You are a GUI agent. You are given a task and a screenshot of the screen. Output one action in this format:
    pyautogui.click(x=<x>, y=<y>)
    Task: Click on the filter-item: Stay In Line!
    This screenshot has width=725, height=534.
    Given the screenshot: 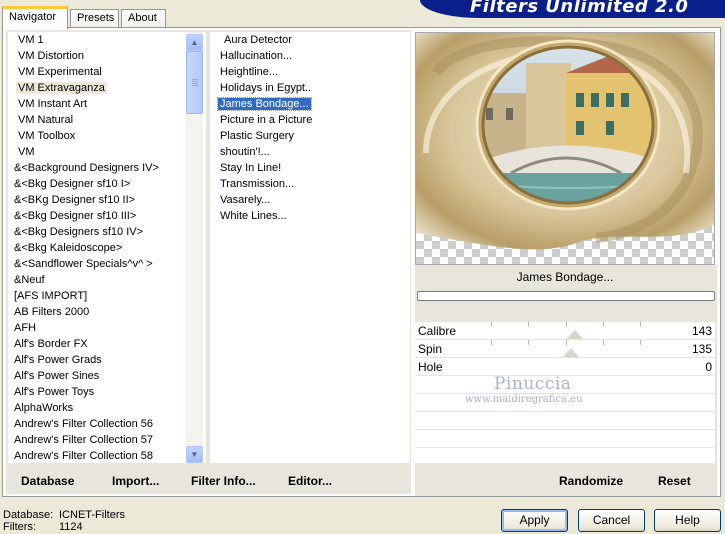 What is the action you would take?
    pyautogui.click(x=265, y=168)
    